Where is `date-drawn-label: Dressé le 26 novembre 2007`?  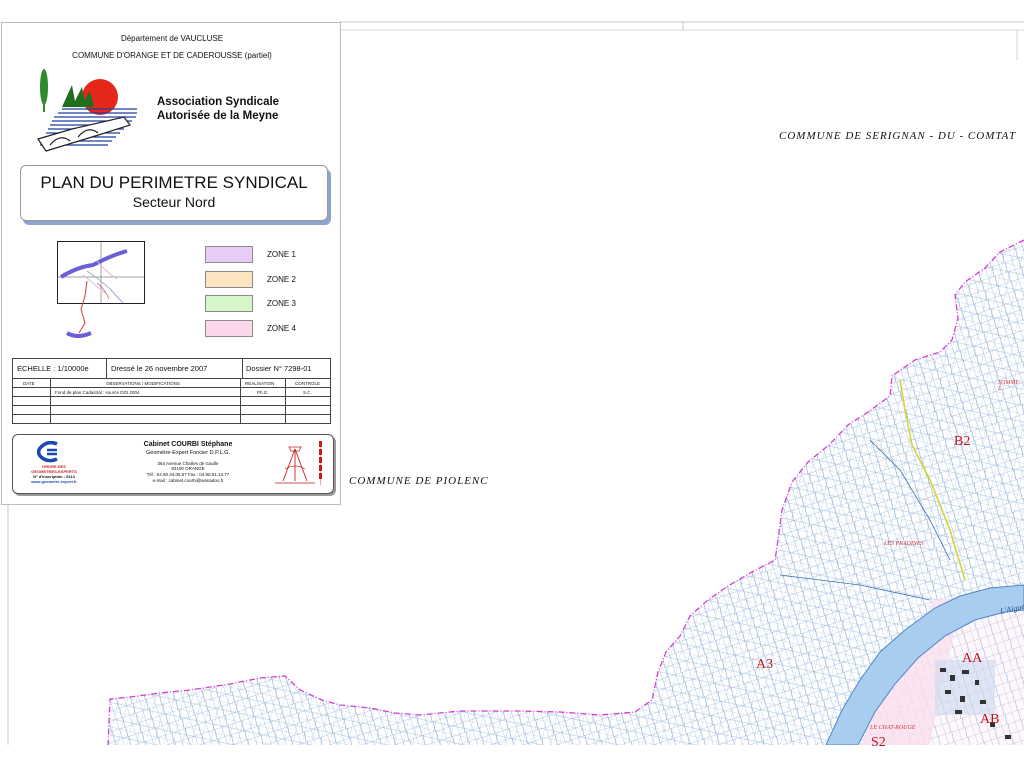
date-drawn-label: Dressé le 26 novembre 2007 is located at coordinates (159, 368).